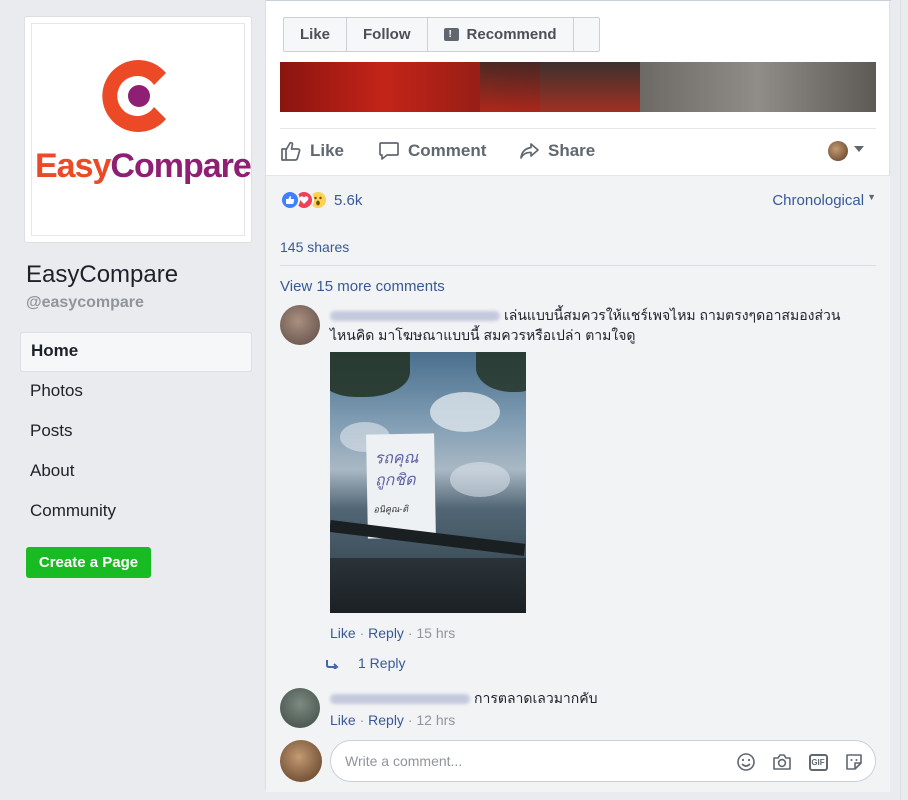 Image resolution: width=908 pixels, height=800 pixels. I want to click on right-edge, so click(904, 400).